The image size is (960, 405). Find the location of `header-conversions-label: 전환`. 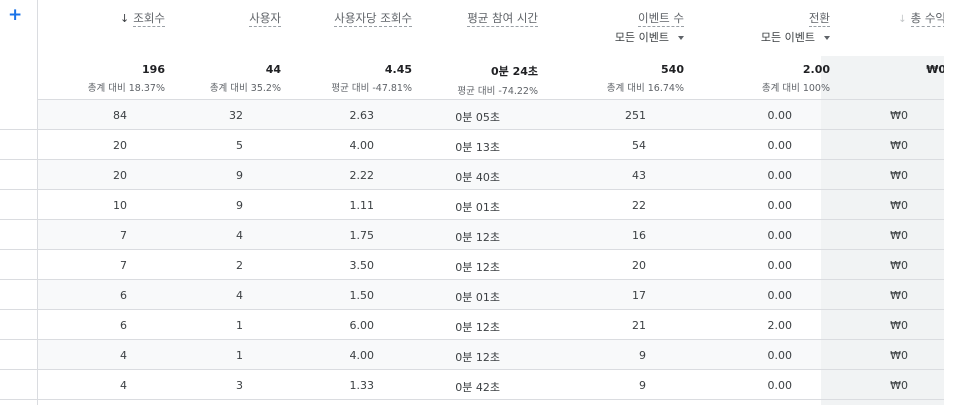

header-conversions-label: 전환 is located at coordinates (819, 19).